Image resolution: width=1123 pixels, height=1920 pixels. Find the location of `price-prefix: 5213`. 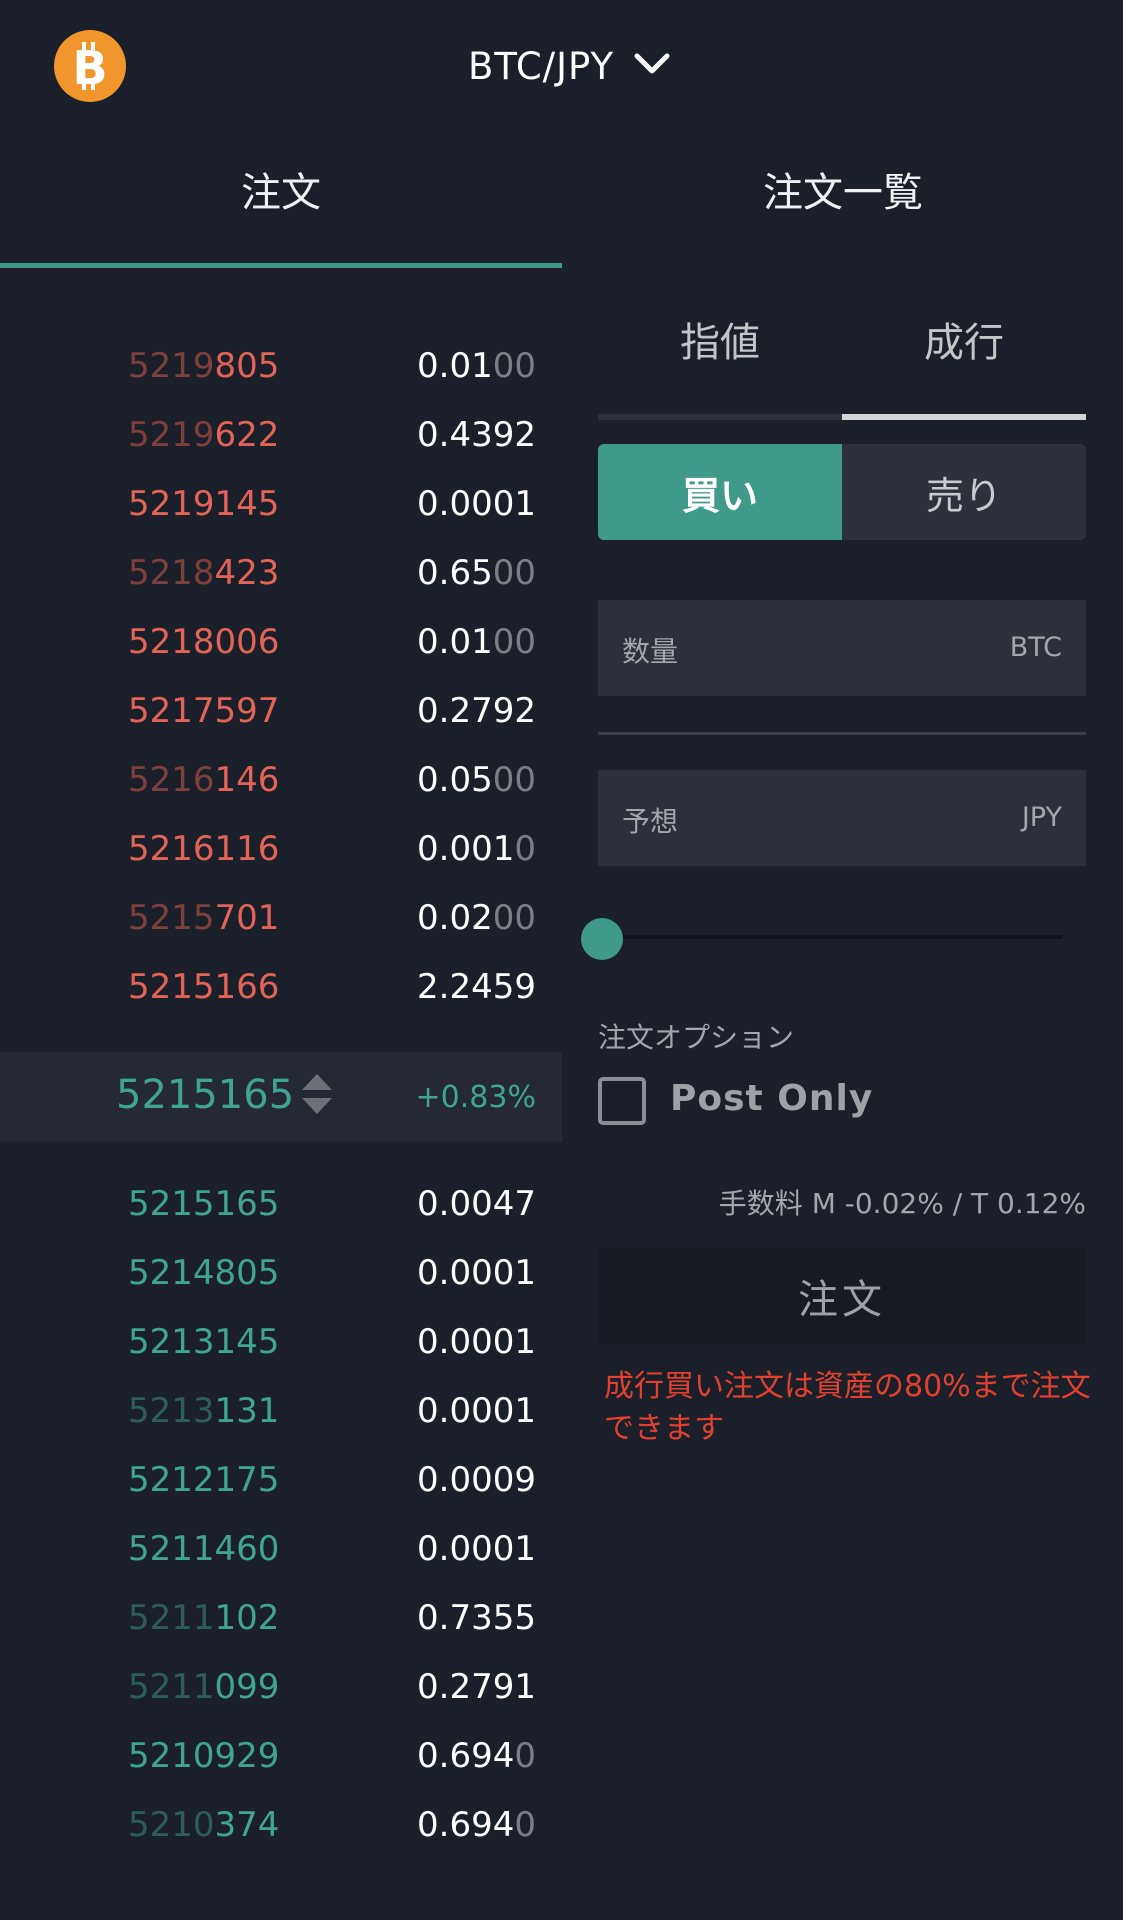

price-prefix: 5213 is located at coordinates (171, 1411).